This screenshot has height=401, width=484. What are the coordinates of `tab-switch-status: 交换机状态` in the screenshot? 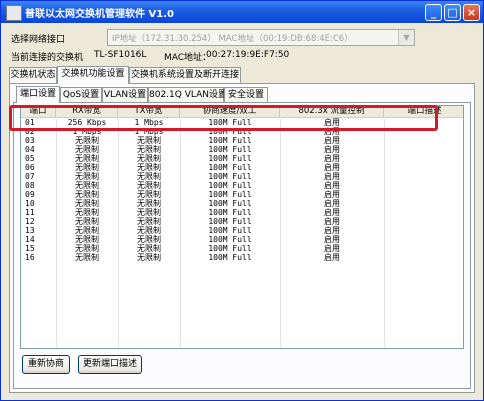 It's located at (33, 75).